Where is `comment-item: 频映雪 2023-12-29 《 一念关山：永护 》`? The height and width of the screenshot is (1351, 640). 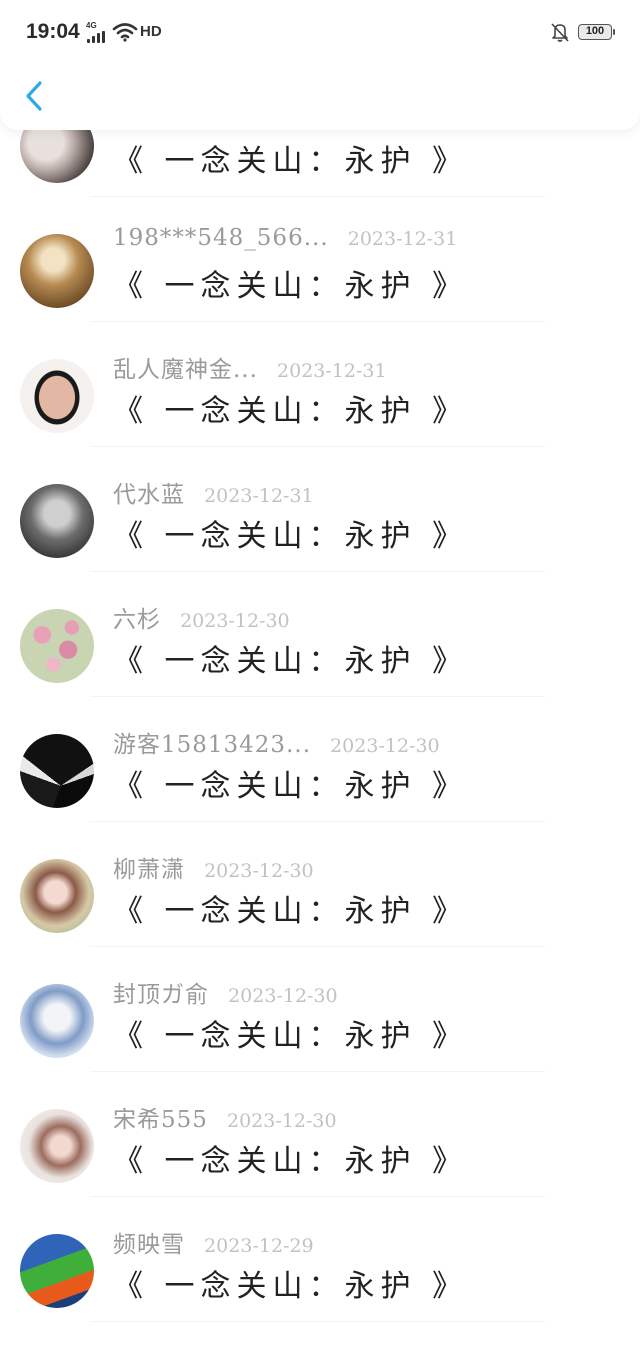 comment-item: 频映雪 2023-12-29 《 一念关山：永护 》 is located at coordinates (320, 1259).